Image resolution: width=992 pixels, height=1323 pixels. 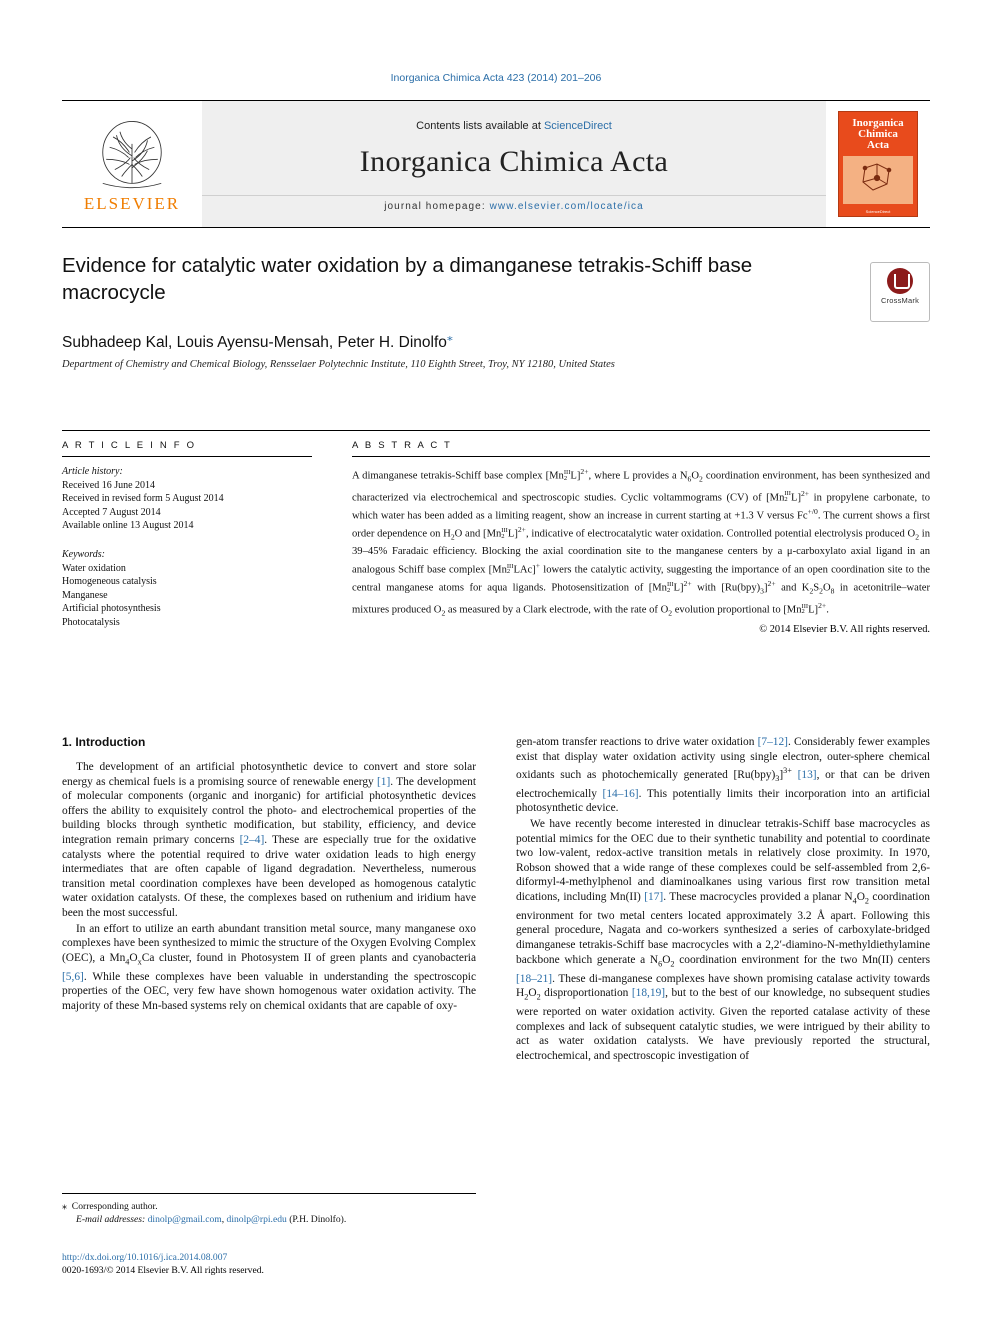 What do you see at coordinates (641, 456) in the screenshot?
I see `abstract-rule` at bounding box center [641, 456].